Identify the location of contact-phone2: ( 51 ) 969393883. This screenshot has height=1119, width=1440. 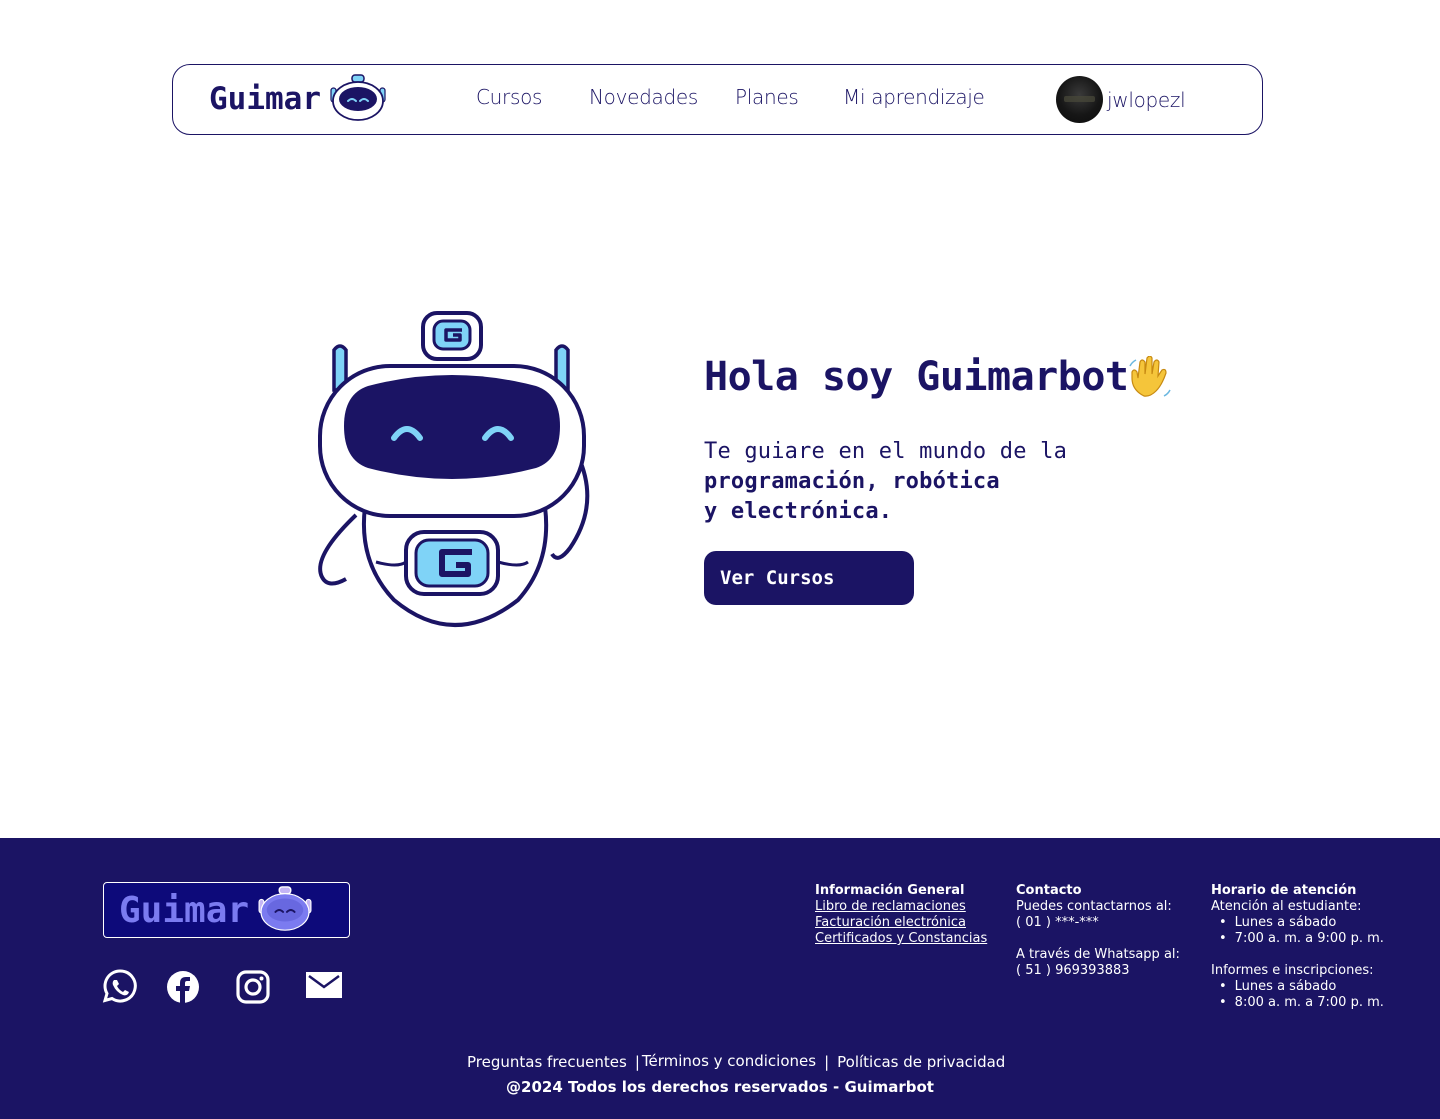
(1073, 970).